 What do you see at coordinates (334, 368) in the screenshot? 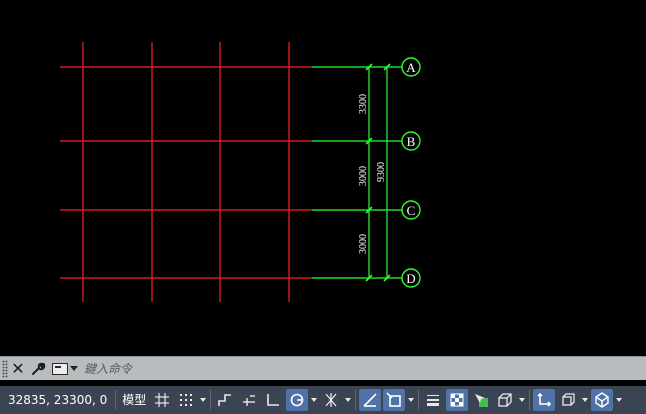
I see `command-input` at bounding box center [334, 368].